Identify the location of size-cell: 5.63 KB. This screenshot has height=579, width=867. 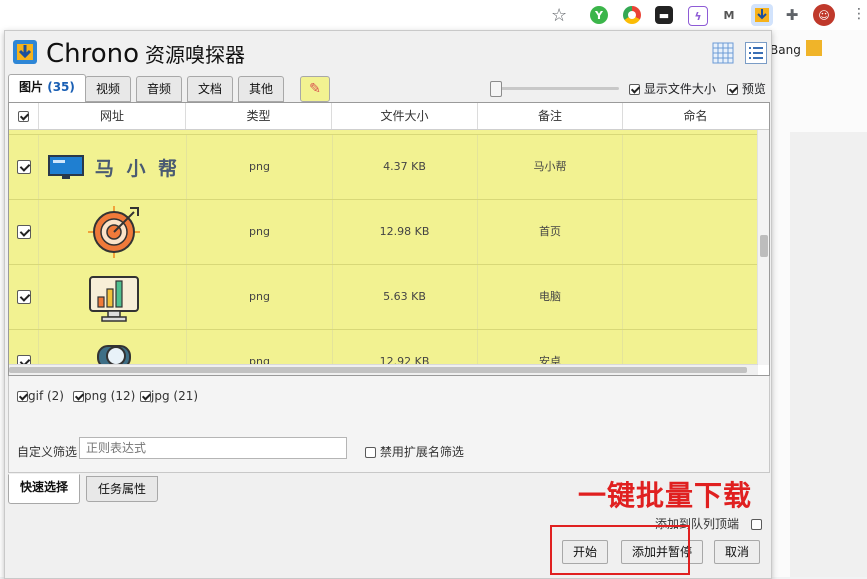
(405, 297).